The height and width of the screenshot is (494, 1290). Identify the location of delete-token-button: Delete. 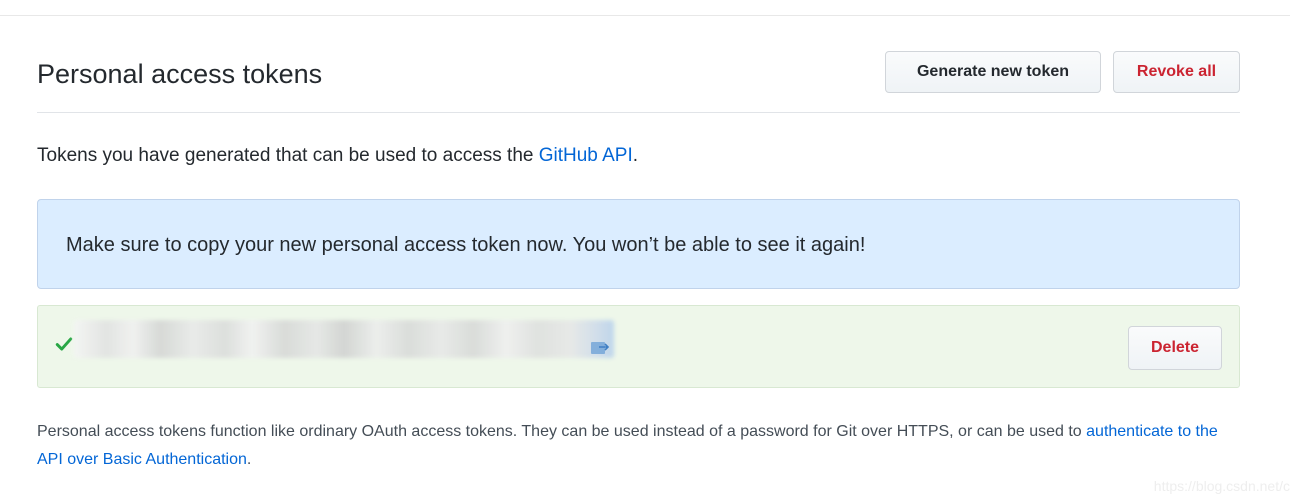
(1175, 348).